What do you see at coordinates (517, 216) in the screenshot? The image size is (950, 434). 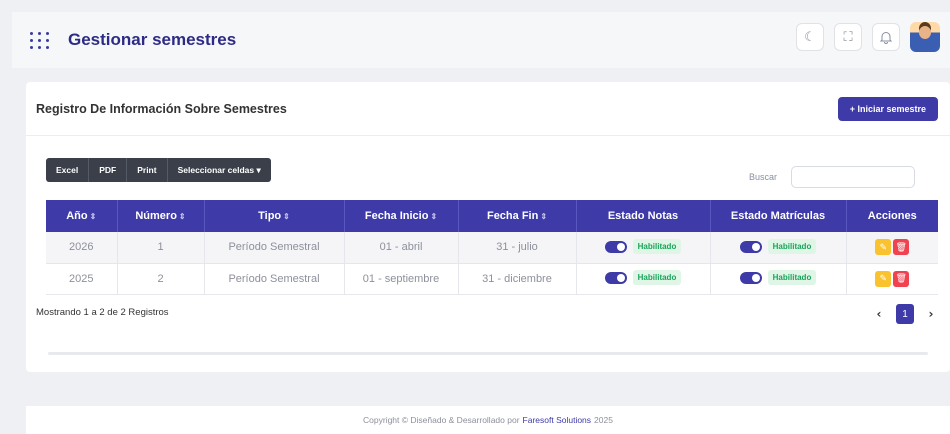 I see `column-header-fecha-fin: Fecha Fin ⇕` at bounding box center [517, 216].